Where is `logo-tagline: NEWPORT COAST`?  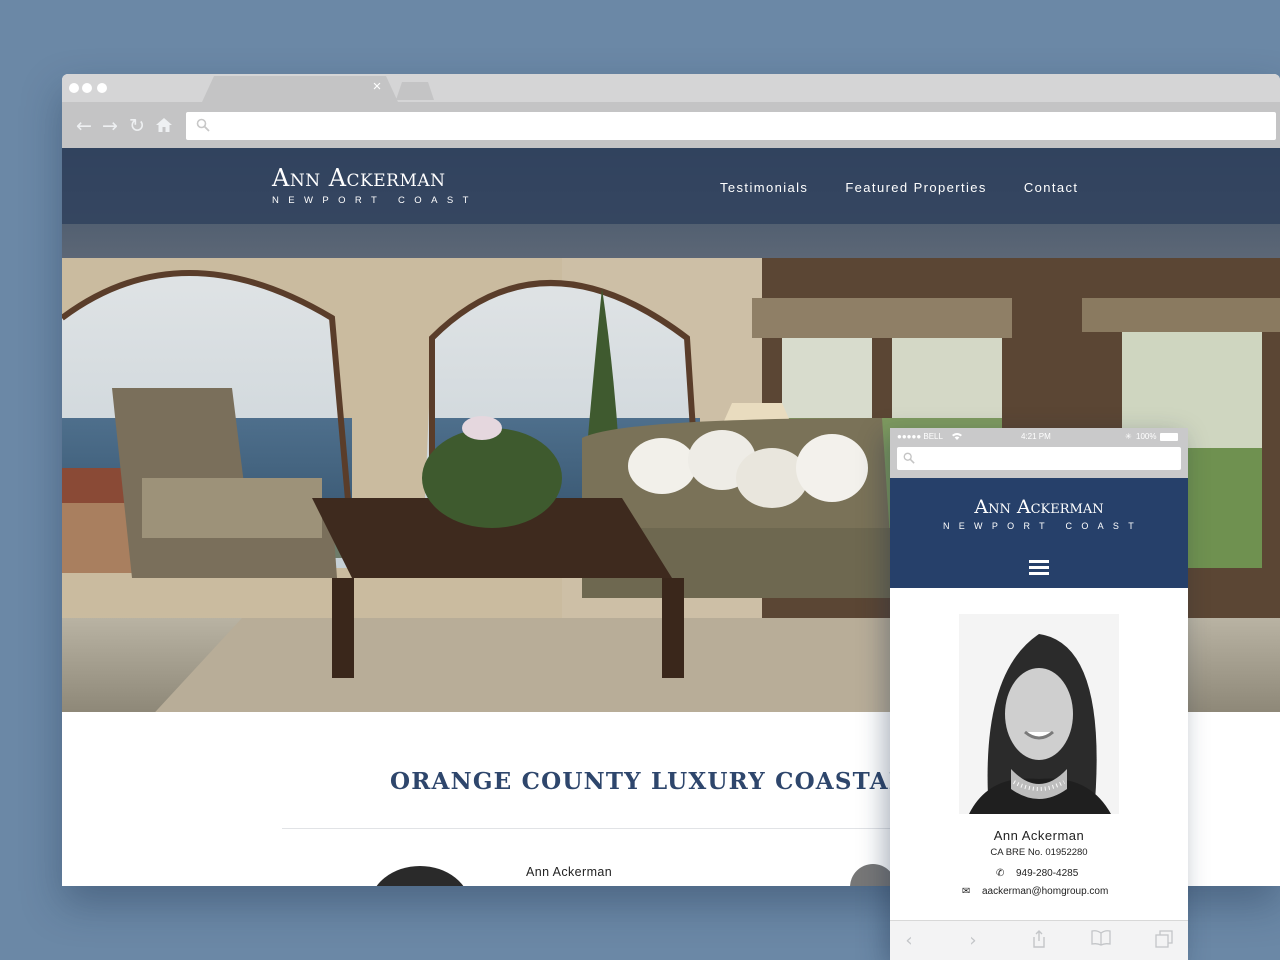 logo-tagline: NEWPORT COAST is located at coordinates (375, 200).